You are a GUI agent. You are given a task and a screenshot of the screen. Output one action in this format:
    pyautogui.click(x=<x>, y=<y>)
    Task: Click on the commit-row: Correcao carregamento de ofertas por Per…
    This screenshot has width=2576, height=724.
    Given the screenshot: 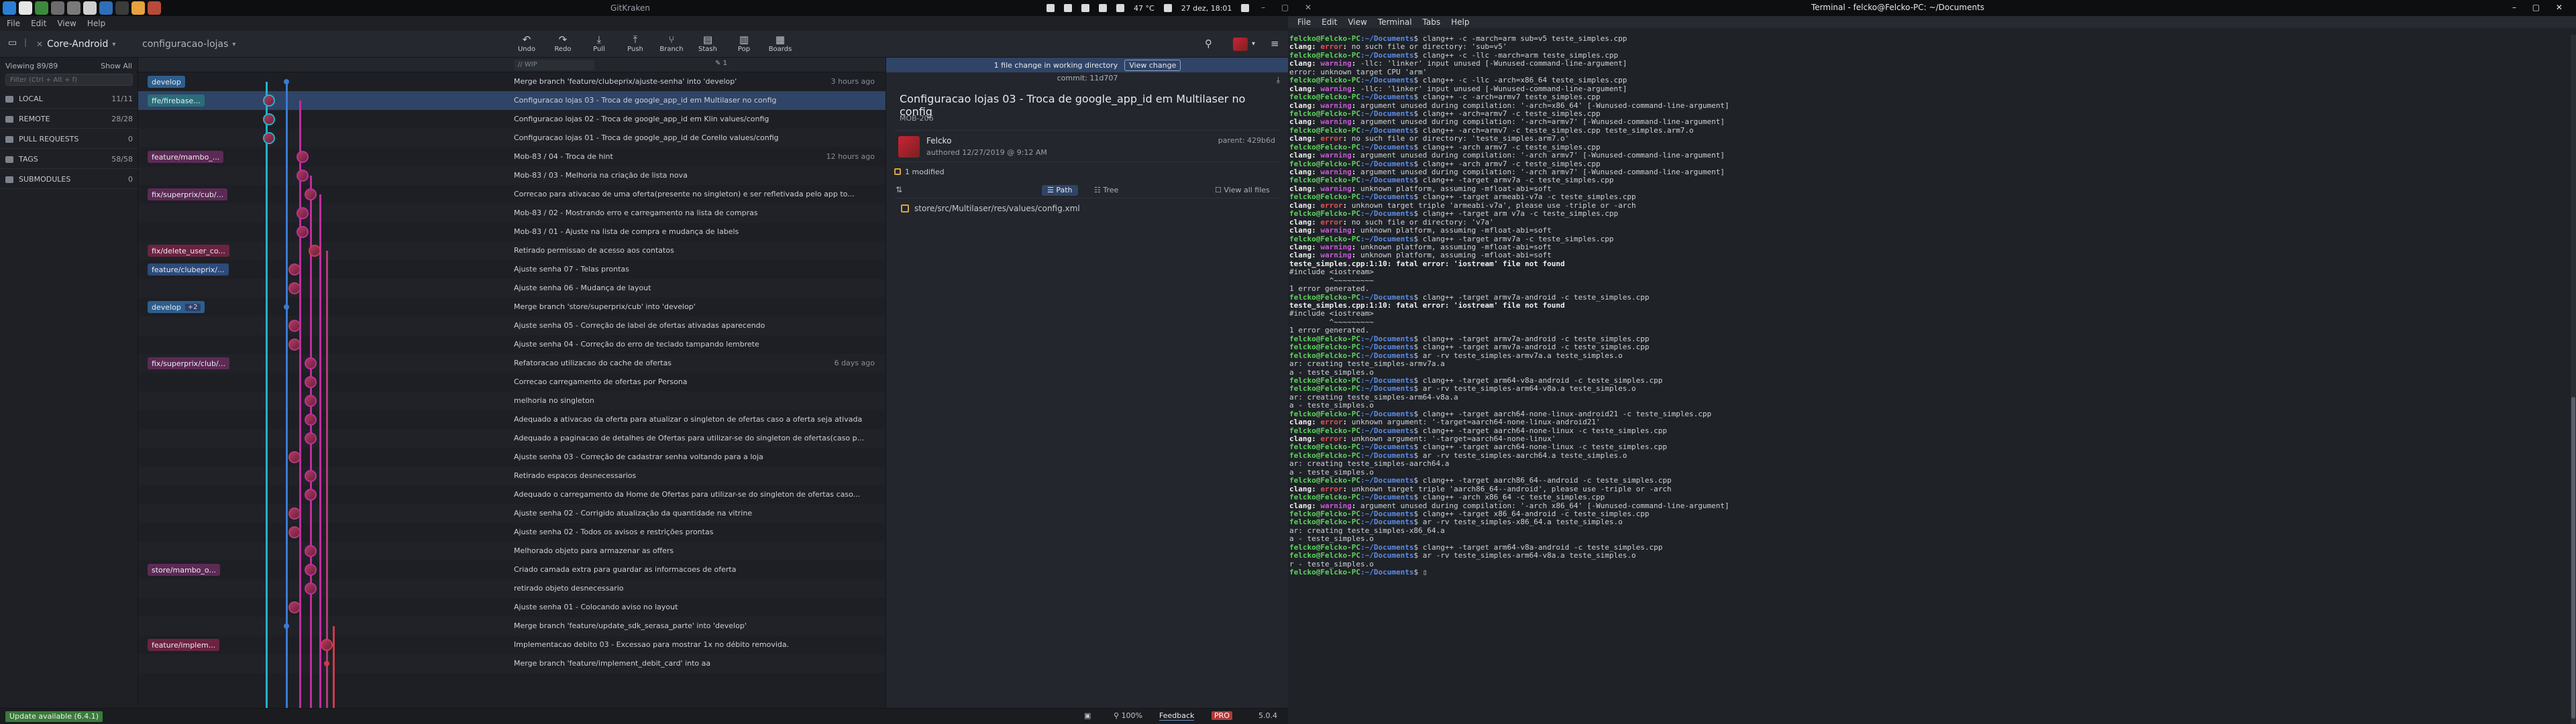 What is the action you would take?
    pyautogui.click(x=511, y=382)
    